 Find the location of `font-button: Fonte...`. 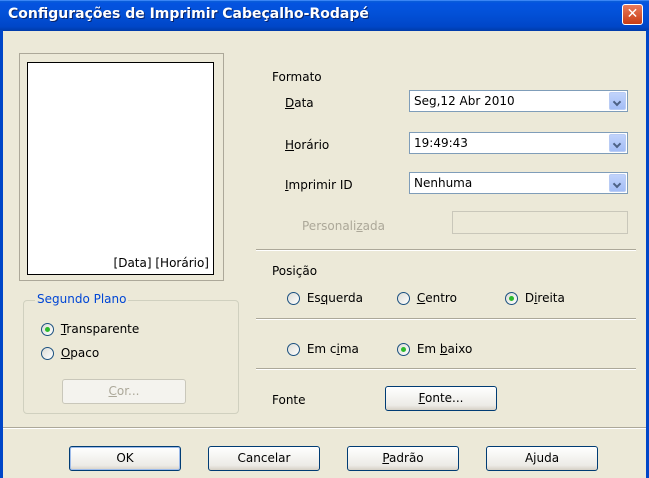

font-button: Fonte... is located at coordinates (441, 398).